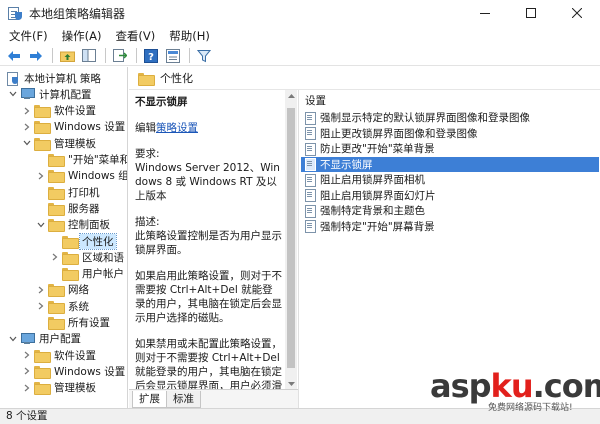 This screenshot has width=600, height=424. What do you see at coordinates (81, 160) in the screenshot?
I see `tree-item: "开始"菜单和` at bounding box center [81, 160].